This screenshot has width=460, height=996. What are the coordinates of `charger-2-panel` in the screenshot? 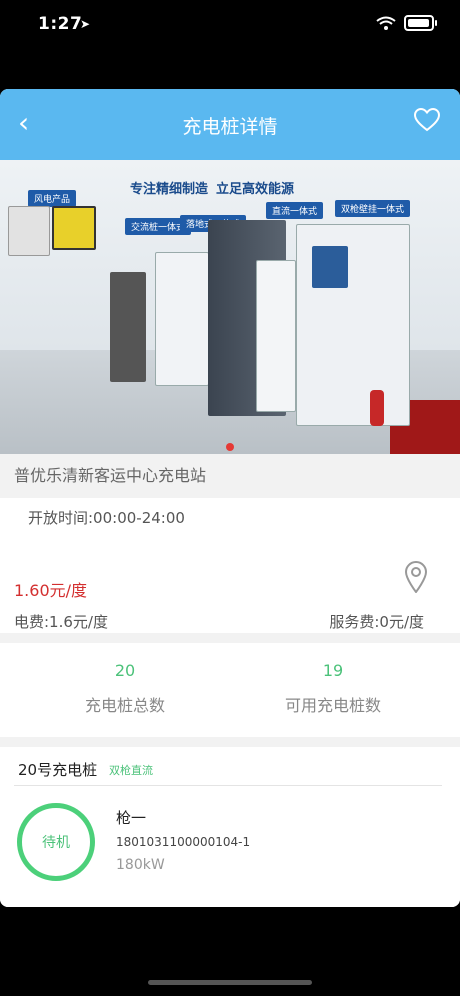 It's located at (276, 336).